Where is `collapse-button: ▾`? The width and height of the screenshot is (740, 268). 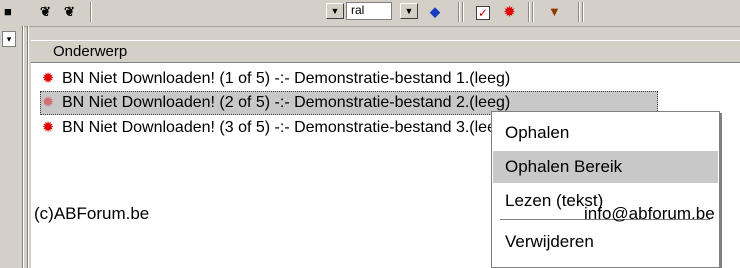
collapse-button: ▾ is located at coordinates (9, 39).